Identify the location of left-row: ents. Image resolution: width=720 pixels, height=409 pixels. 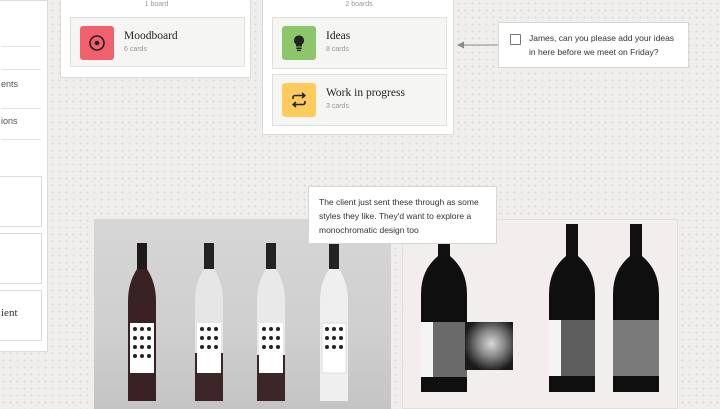
(21, 89).